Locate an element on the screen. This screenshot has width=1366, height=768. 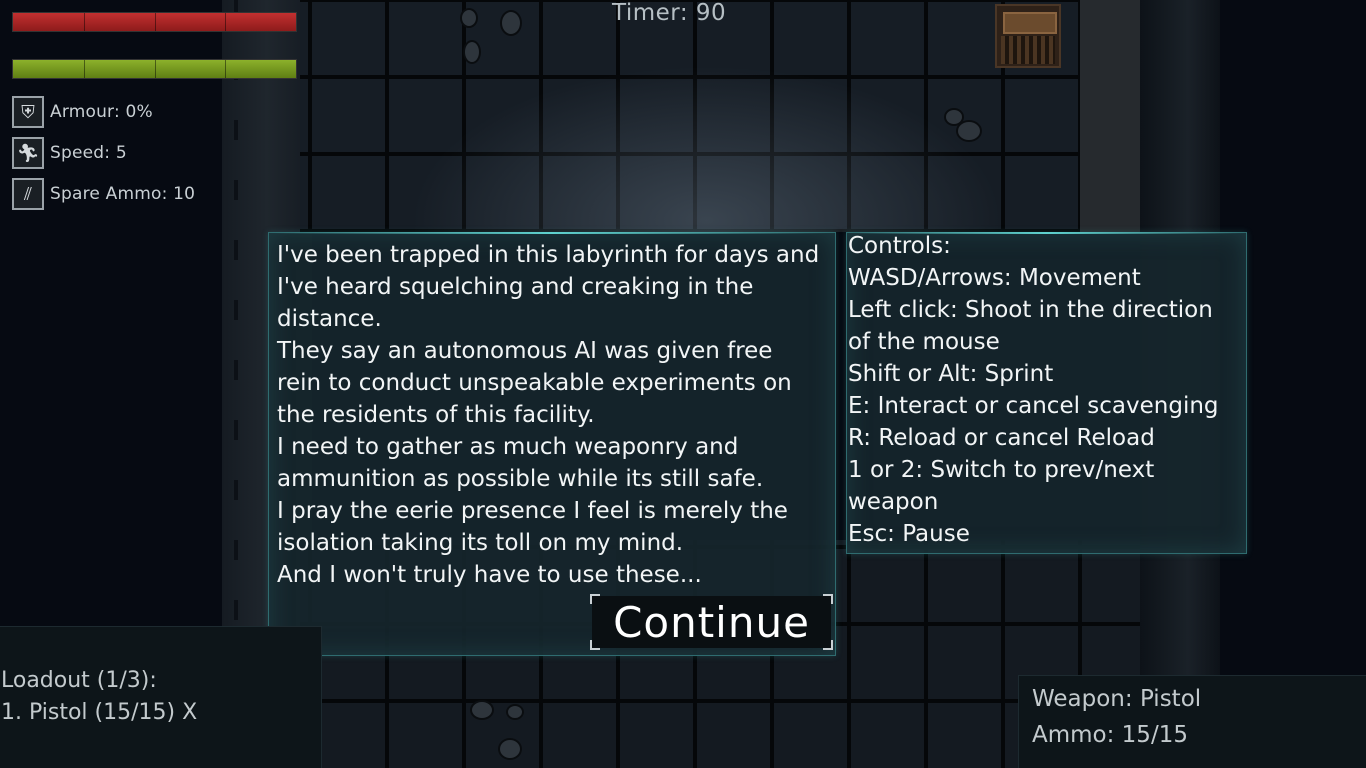
weapon-ammo: Ammo: 15/15 is located at coordinates (1110, 735).